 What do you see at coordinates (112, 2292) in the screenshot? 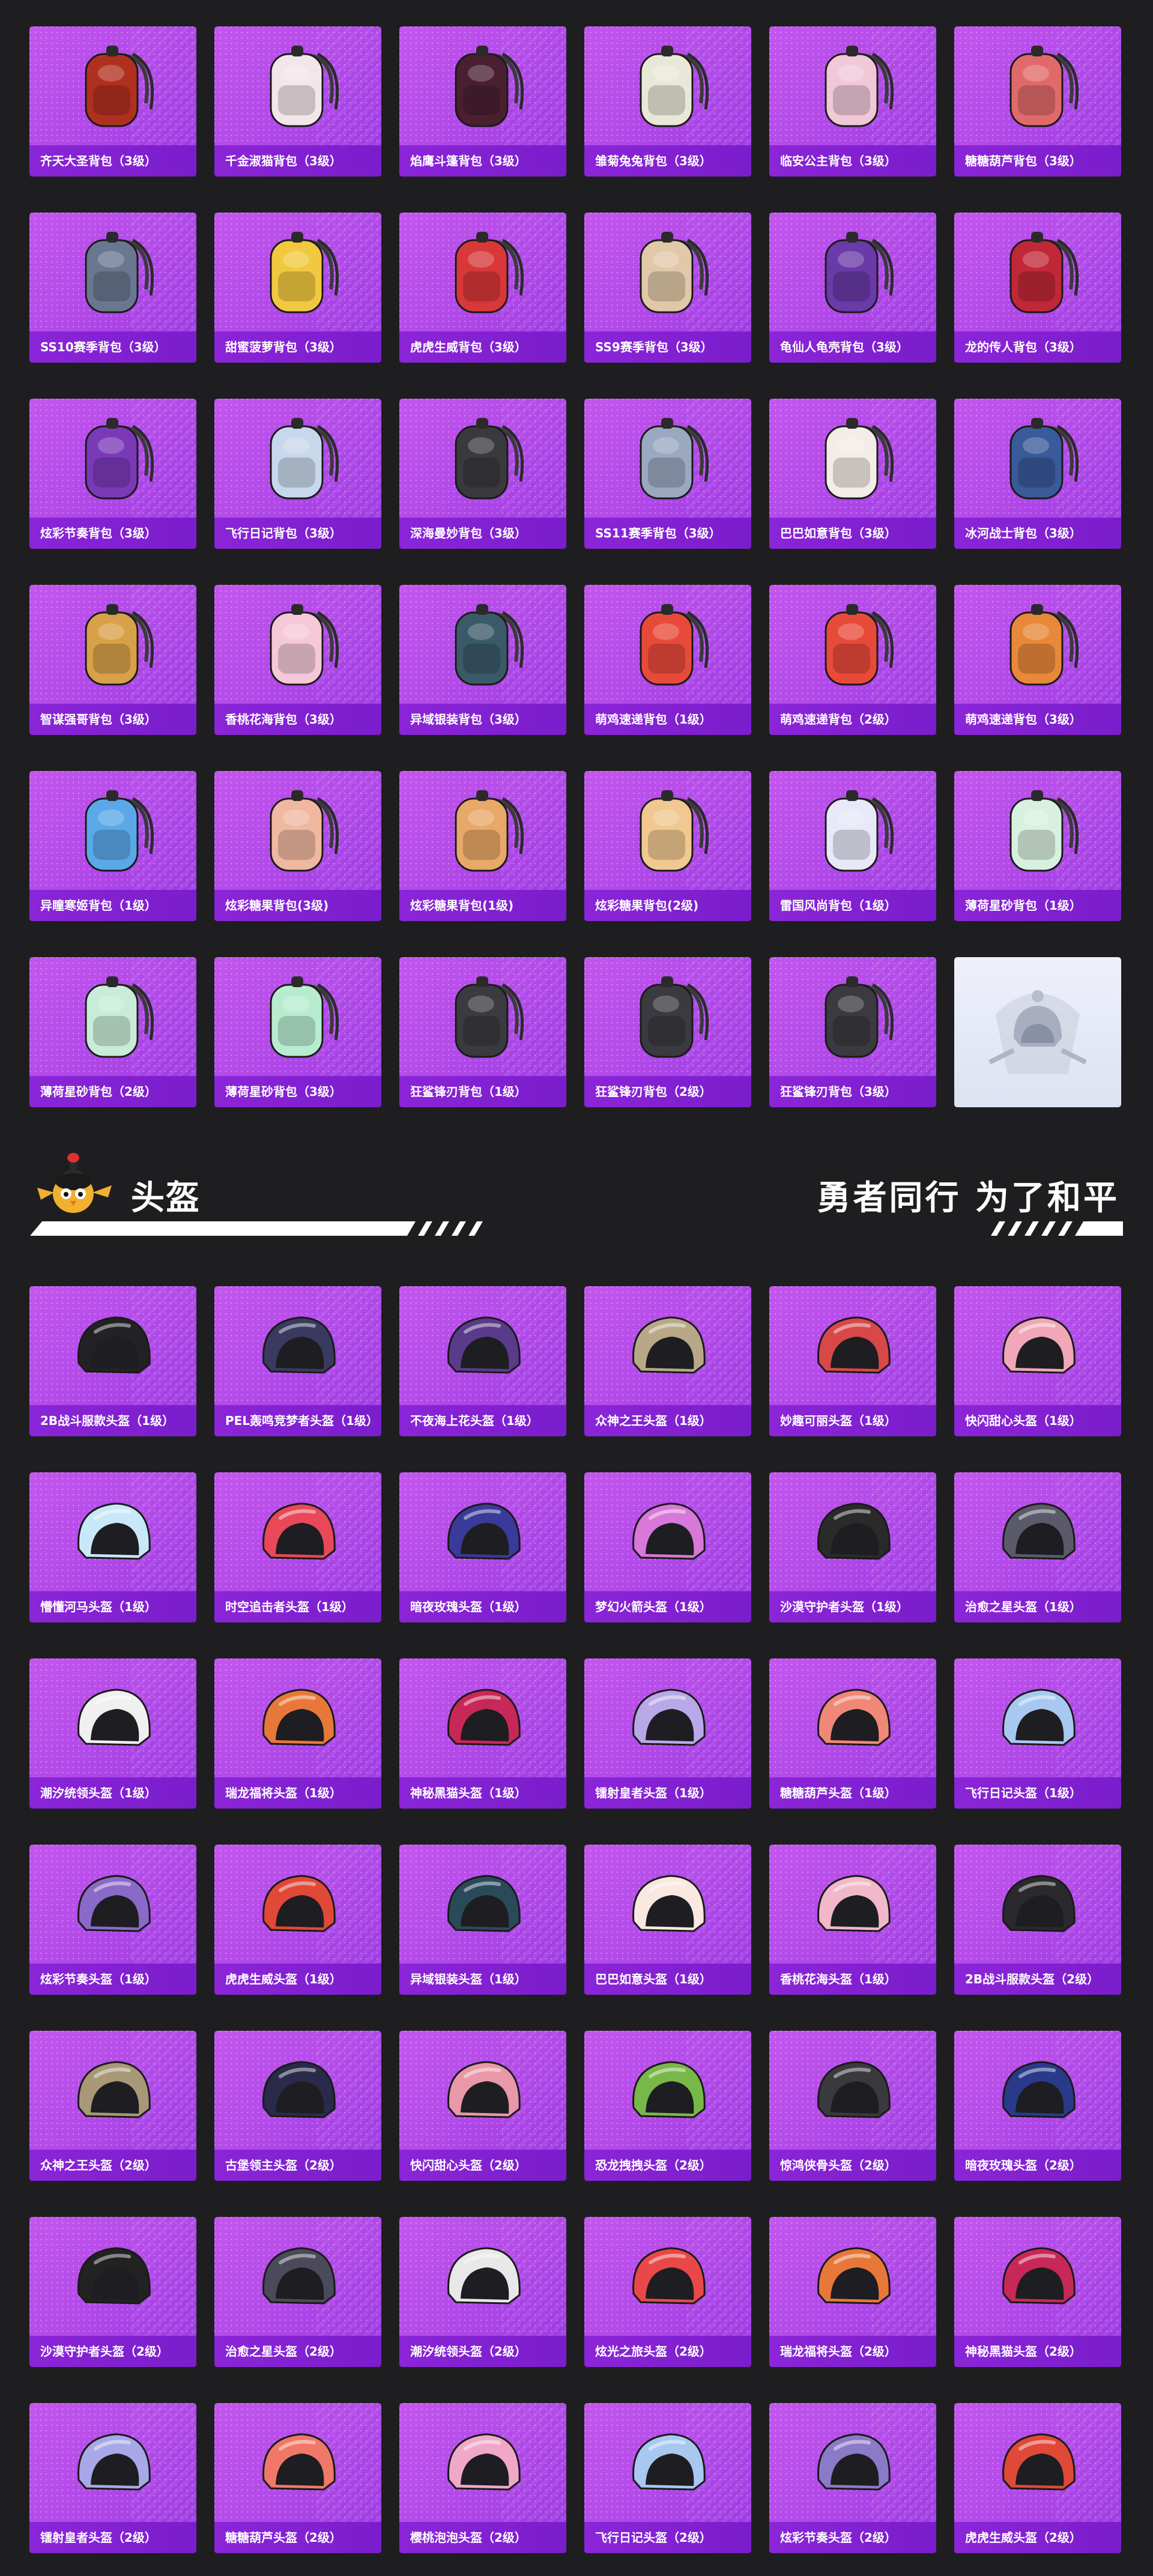
I see `helmet-card: 沙漠守护者头盔（2级）` at bounding box center [112, 2292].